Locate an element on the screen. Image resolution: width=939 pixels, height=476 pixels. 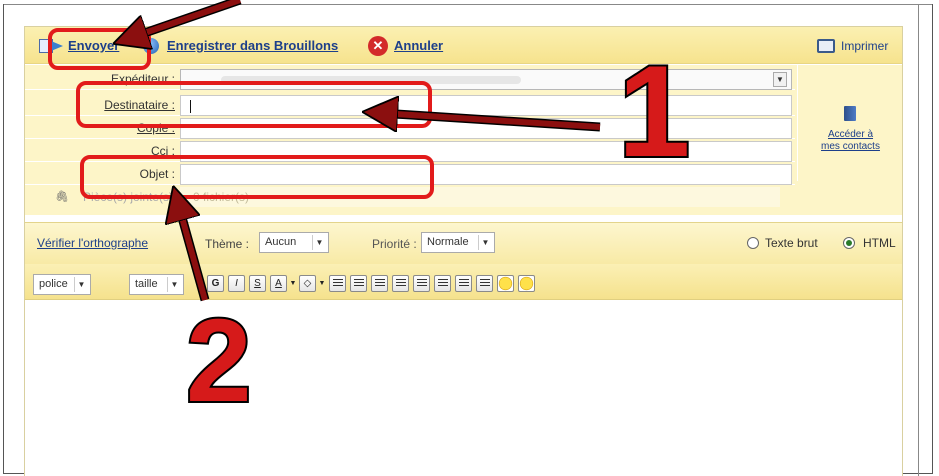
cancel-label: Annuler is located at coordinates (418, 45).